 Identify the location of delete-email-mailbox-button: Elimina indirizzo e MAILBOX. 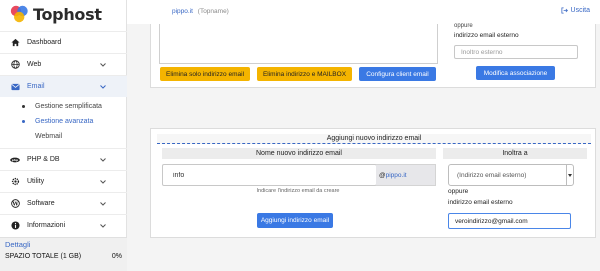
(304, 74).